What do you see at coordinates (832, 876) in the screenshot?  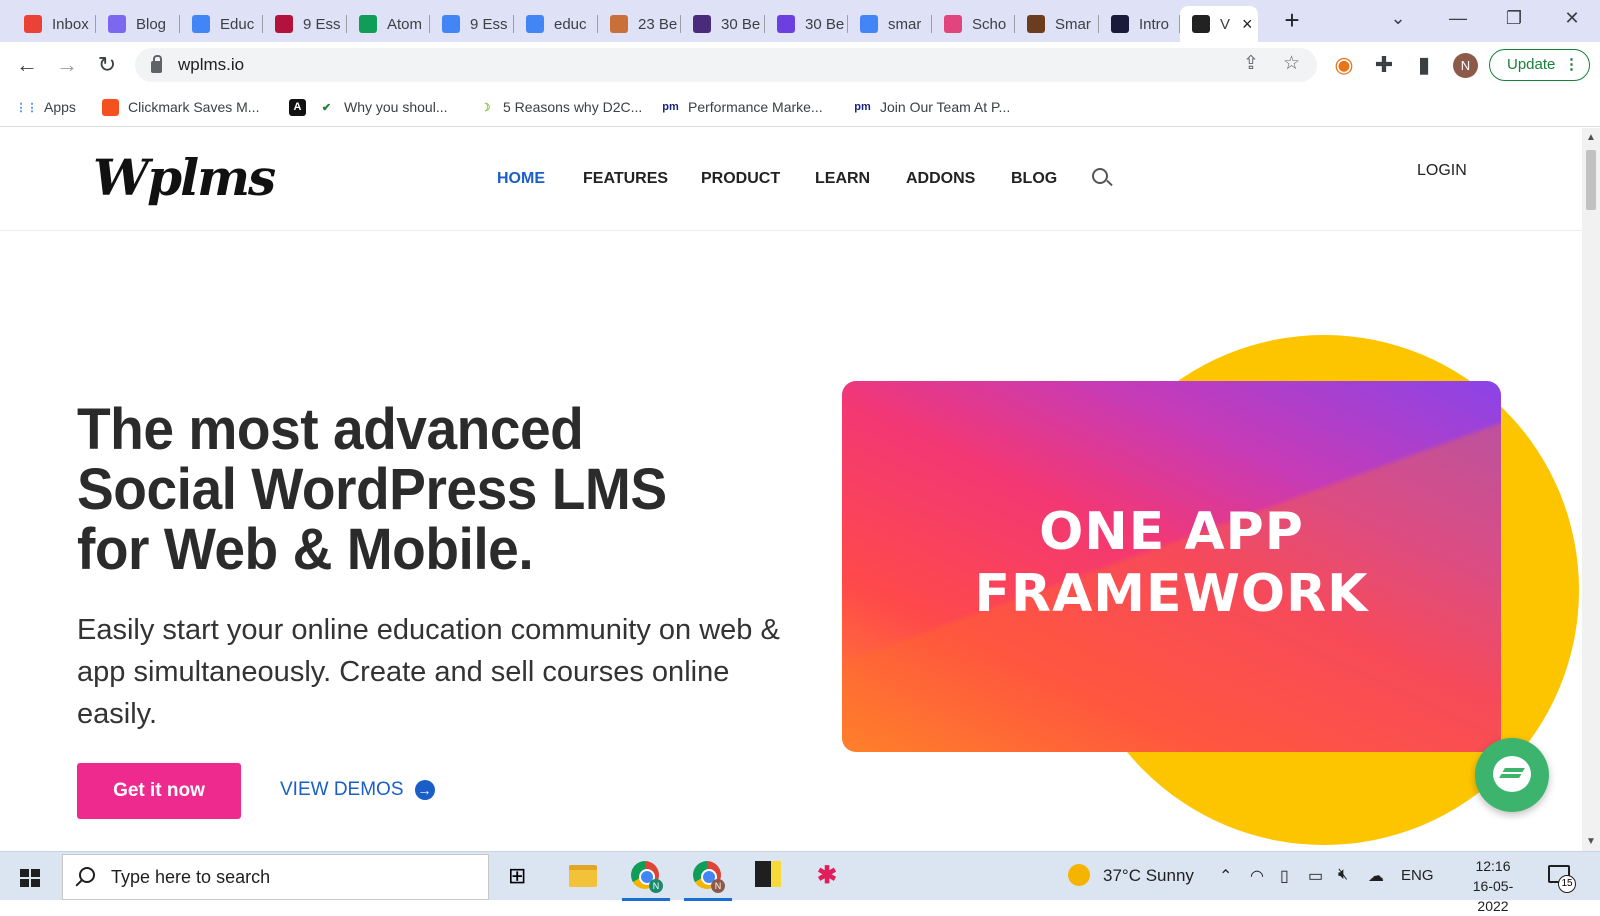 I see `slack-icon: ✱` at bounding box center [832, 876].